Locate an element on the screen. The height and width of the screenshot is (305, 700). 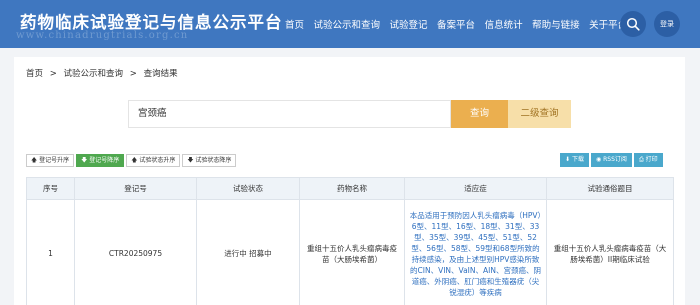
search-input: 宫颈癌 is located at coordinates (289, 114).